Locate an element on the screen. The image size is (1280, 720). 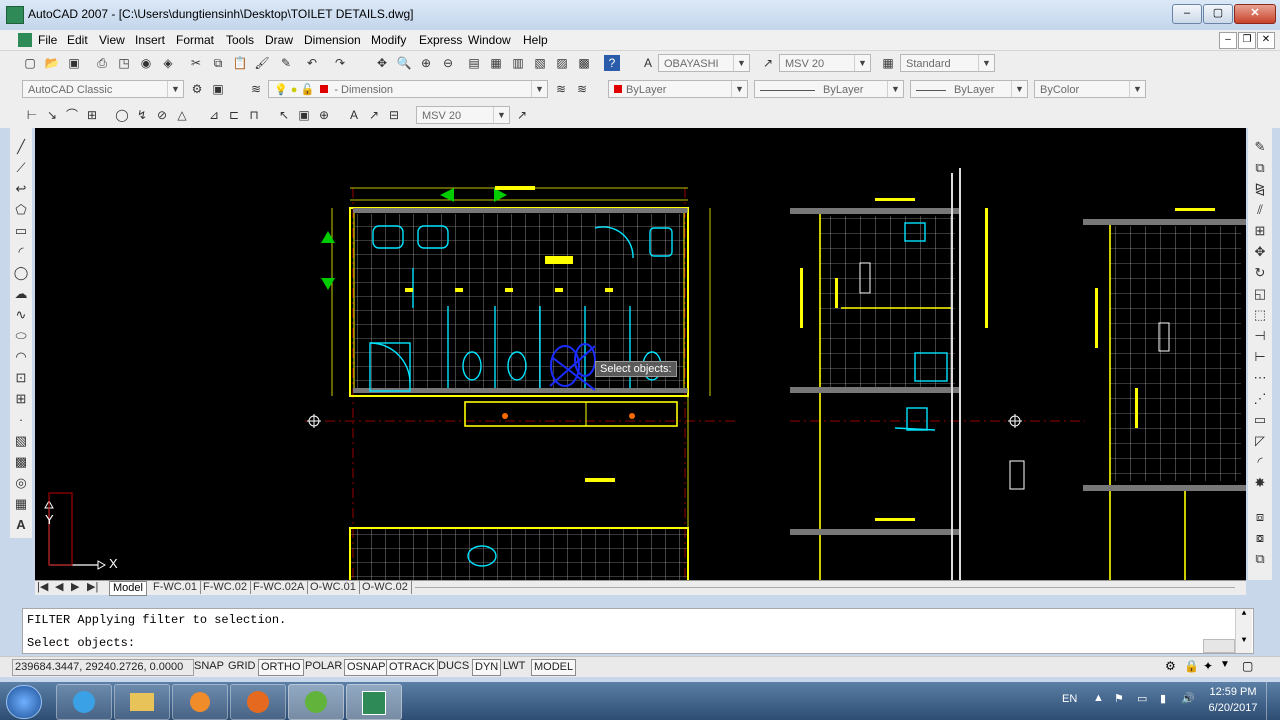
coordinates-display: 239684.3447, 29240.2726, 0.0000 is located at coordinates (103, 667).